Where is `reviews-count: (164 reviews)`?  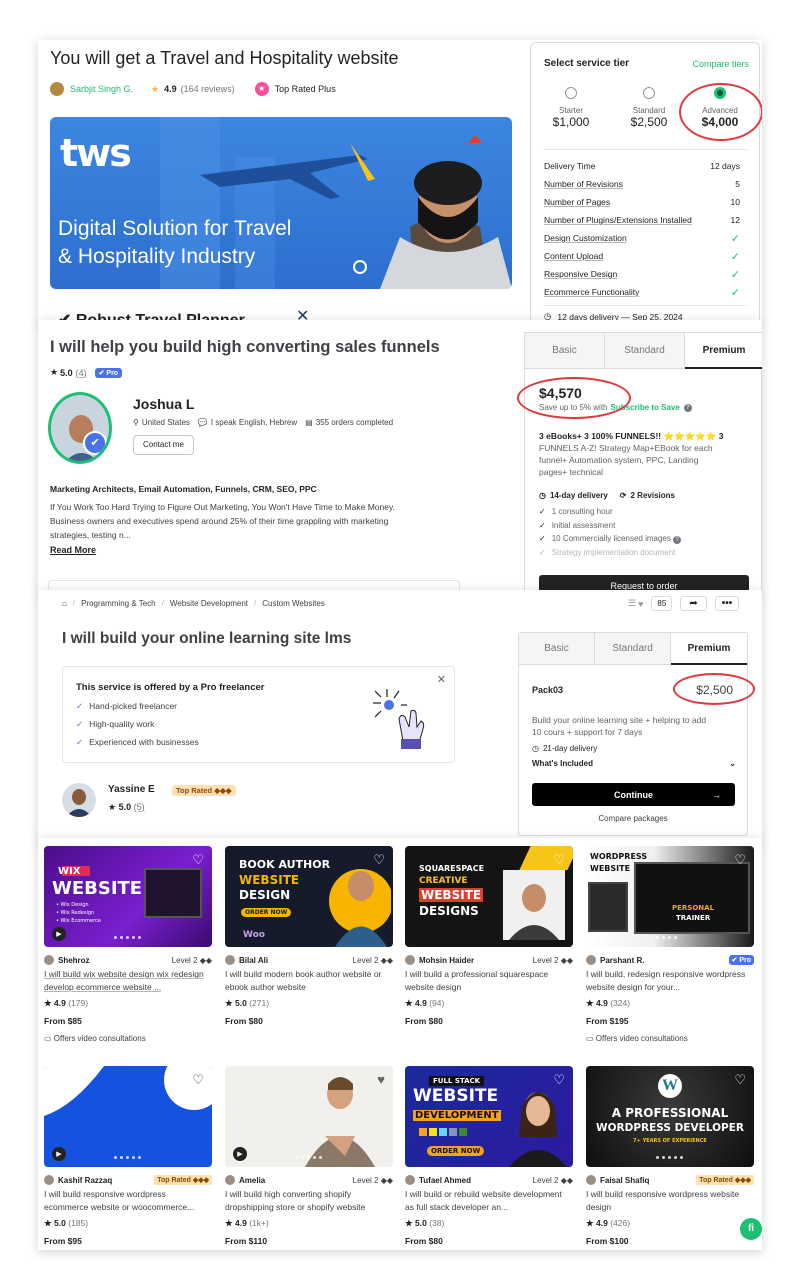 reviews-count: (164 reviews) is located at coordinates (208, 89).